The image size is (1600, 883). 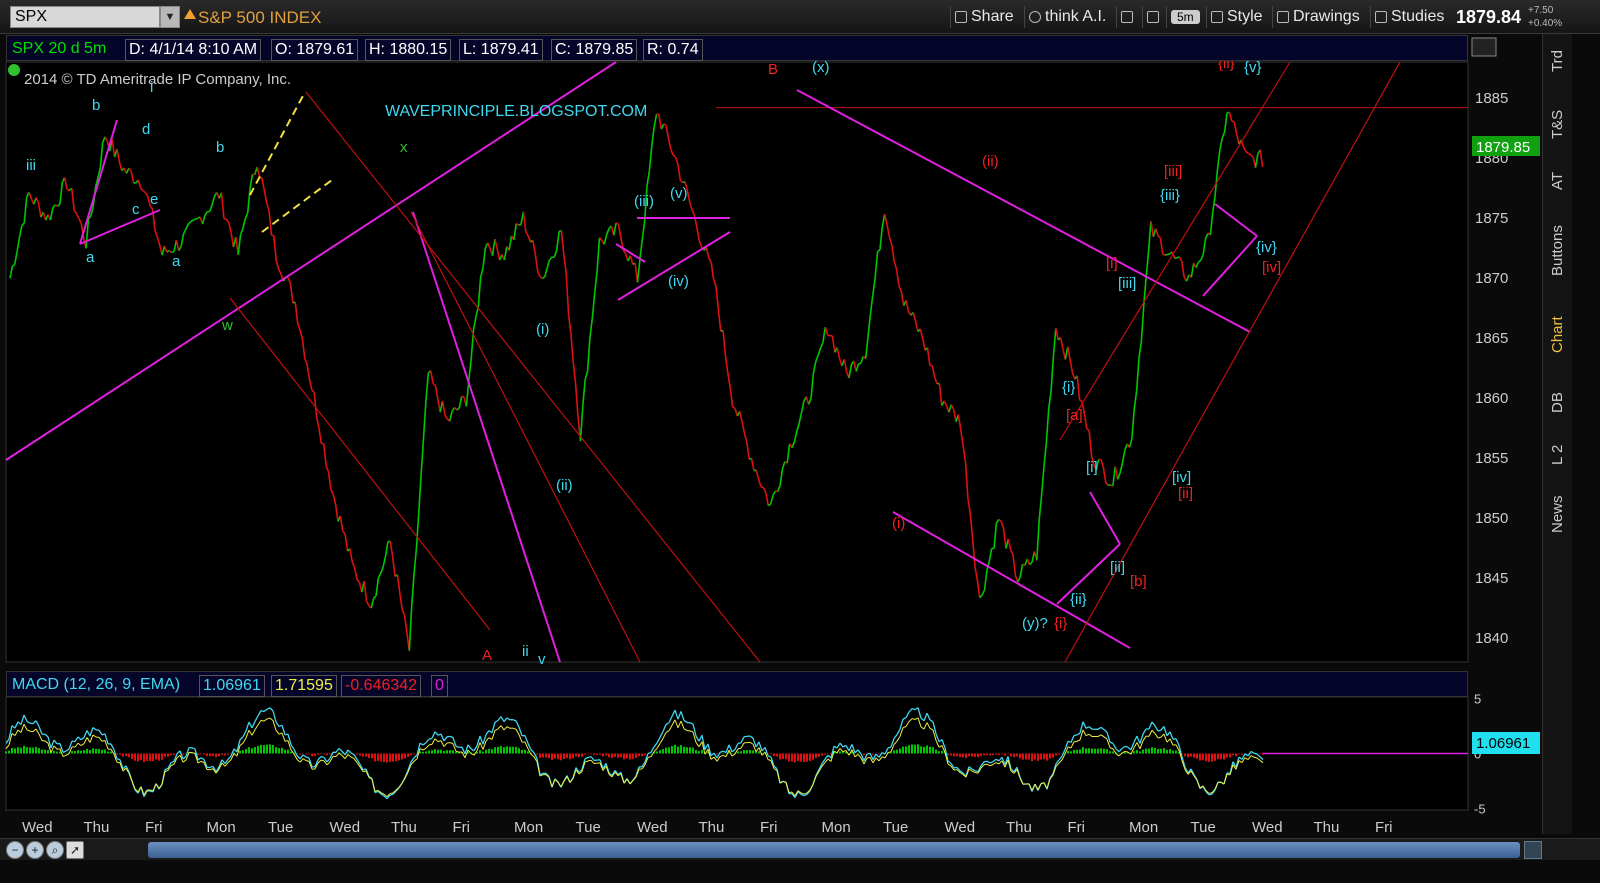 What do you see at coordinates (1558, 181) in the screenshot?
I see `tab-at: AT` at bounding box center [1558, 181].